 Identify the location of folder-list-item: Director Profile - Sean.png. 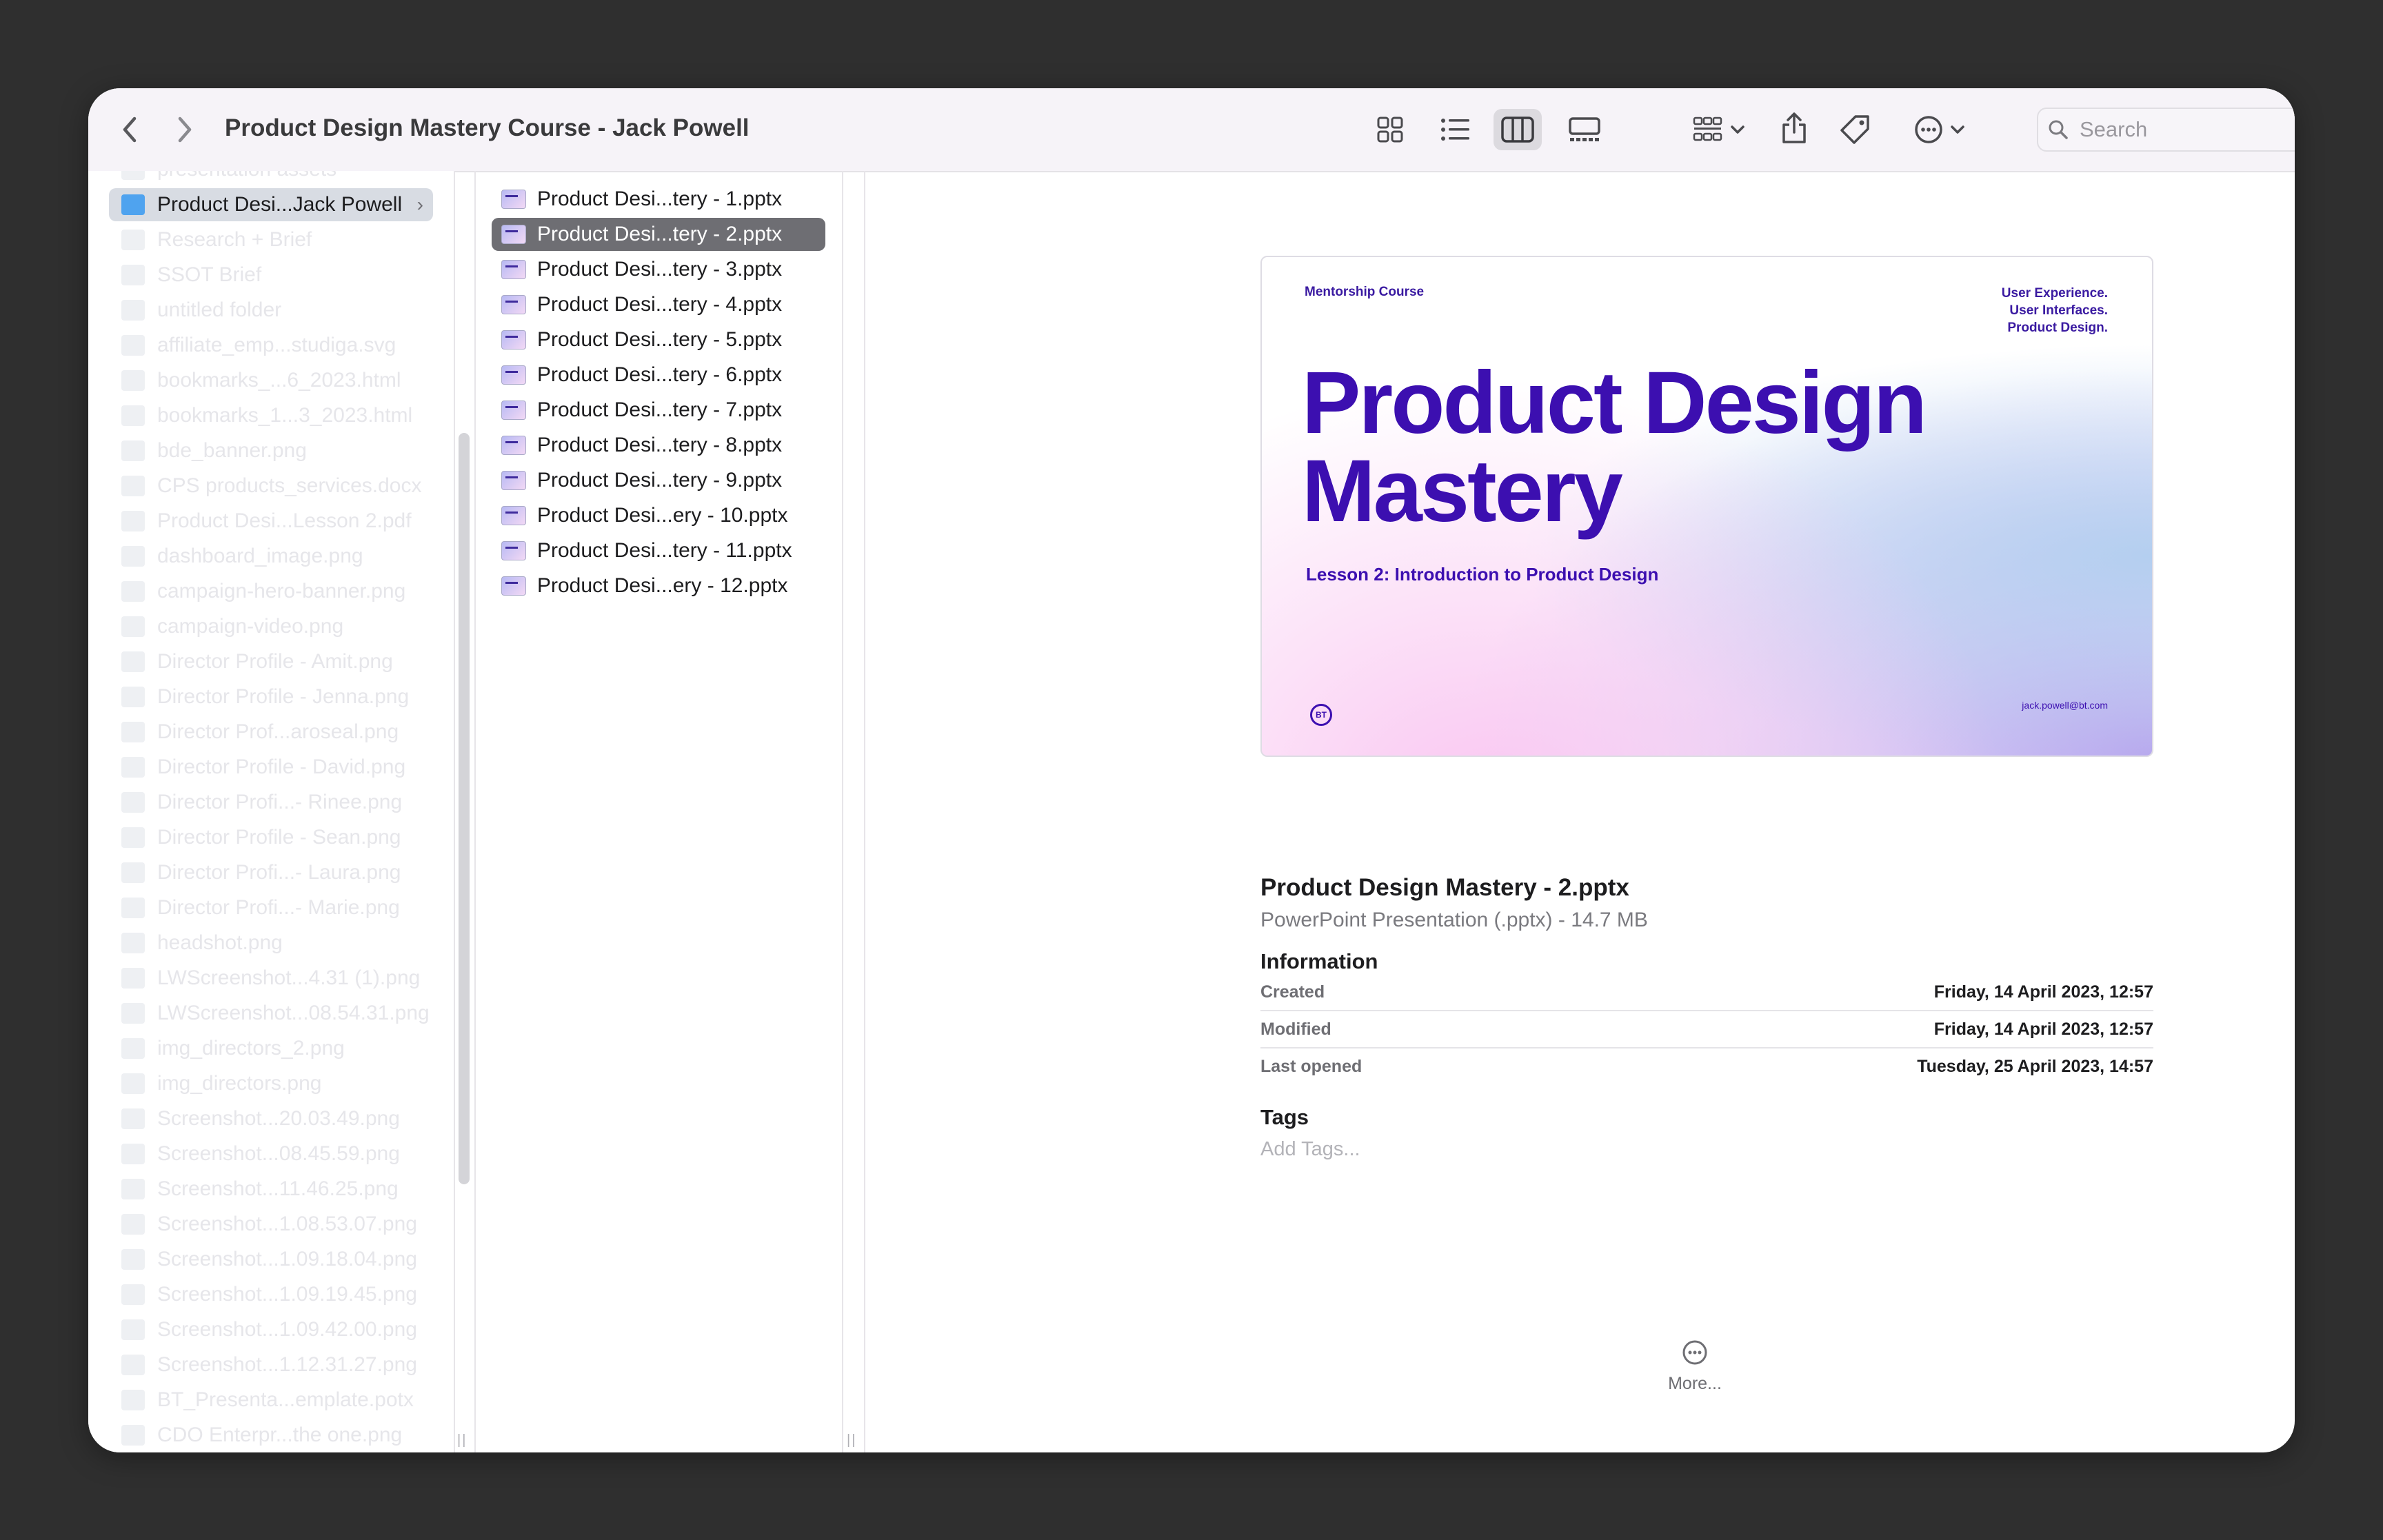
(271, 838).